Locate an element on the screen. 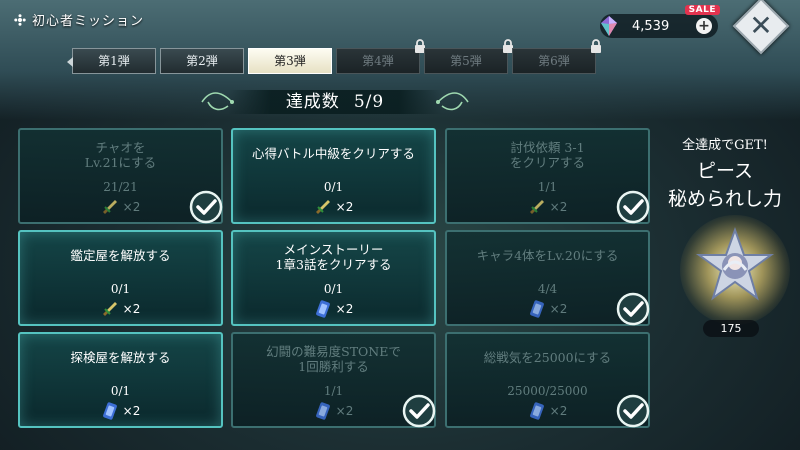 The width and height of the screenshot is (800, 450). tab-label: 第6弾 is located at coordinates (554, 61).